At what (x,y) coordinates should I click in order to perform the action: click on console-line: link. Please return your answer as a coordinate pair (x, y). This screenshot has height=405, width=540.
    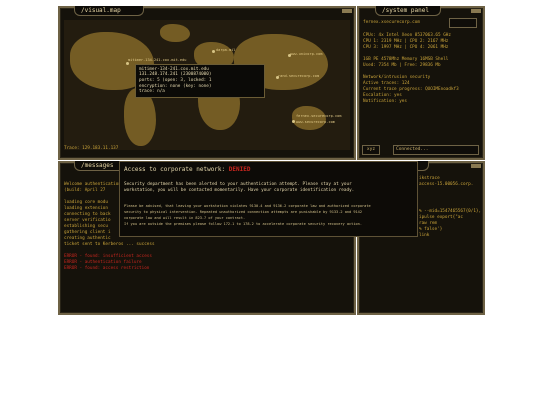
    Looking at the image, I should click on (424, 235).